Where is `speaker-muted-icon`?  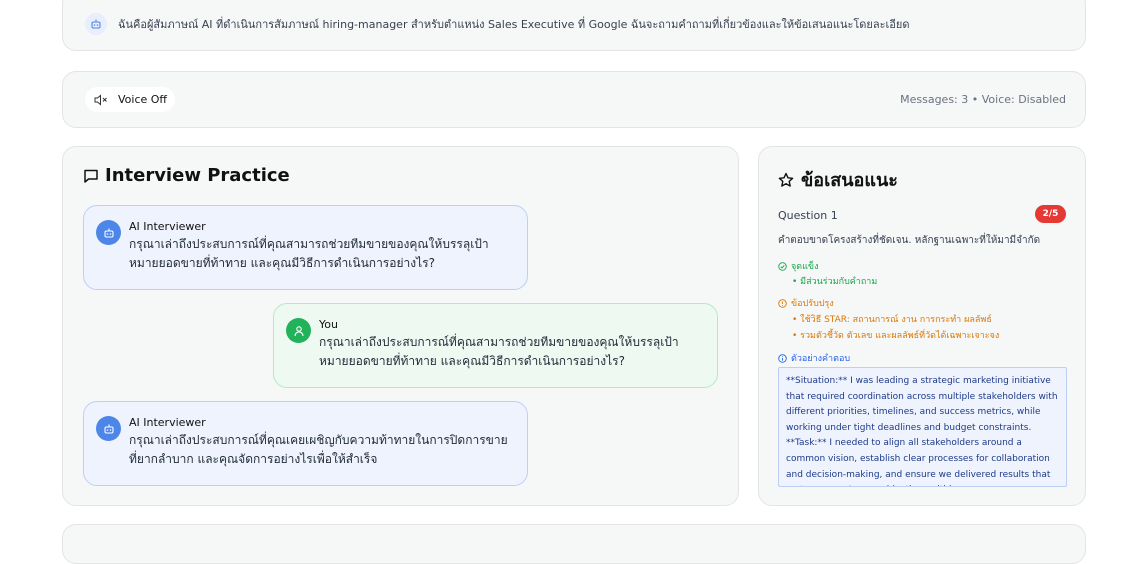 speaker-muted-icon is located at coordinates (100, 99).